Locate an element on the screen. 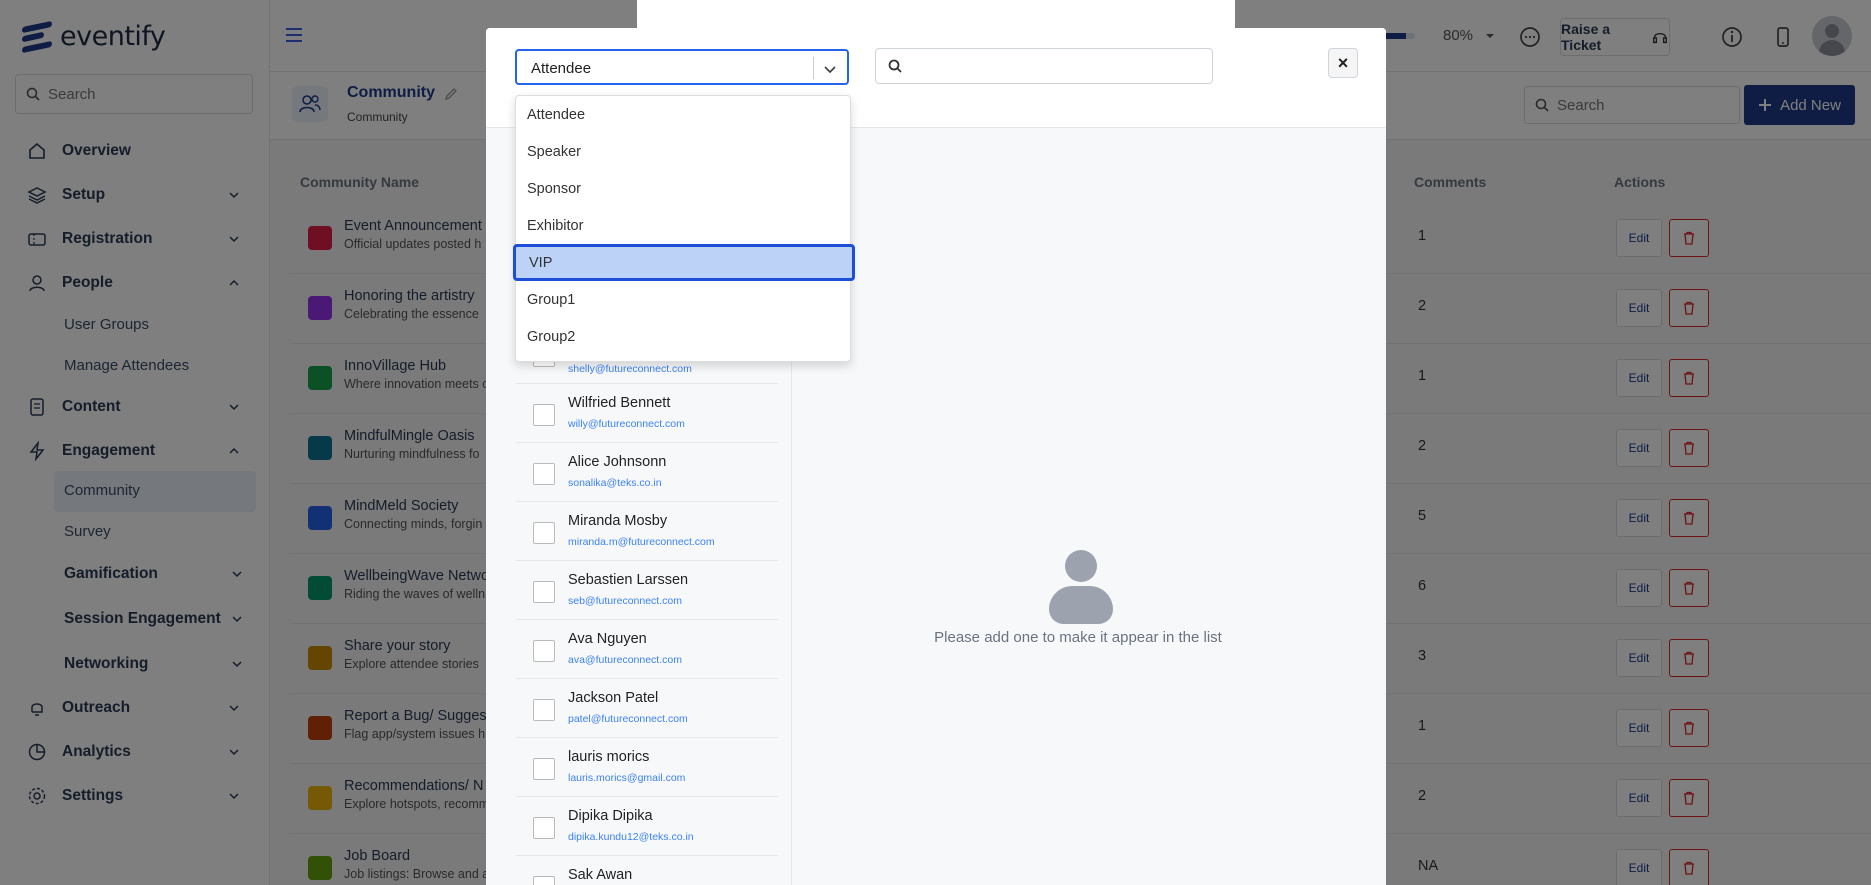  attendee-name: Dipika Dipika is located at coordinates (610, 816).